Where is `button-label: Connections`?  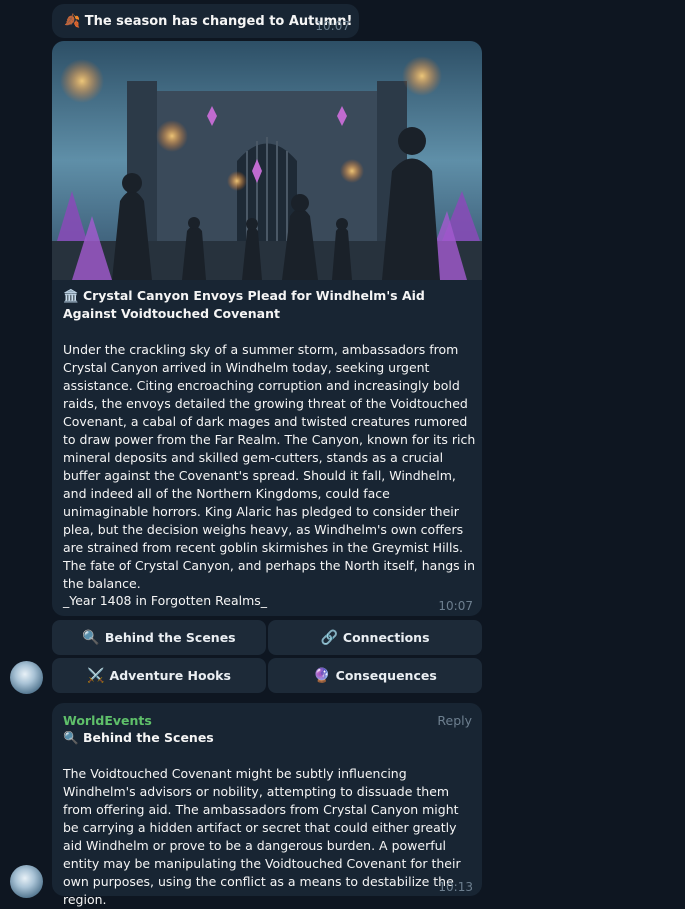 button-label: Connections is located at coordinates (386, 637).